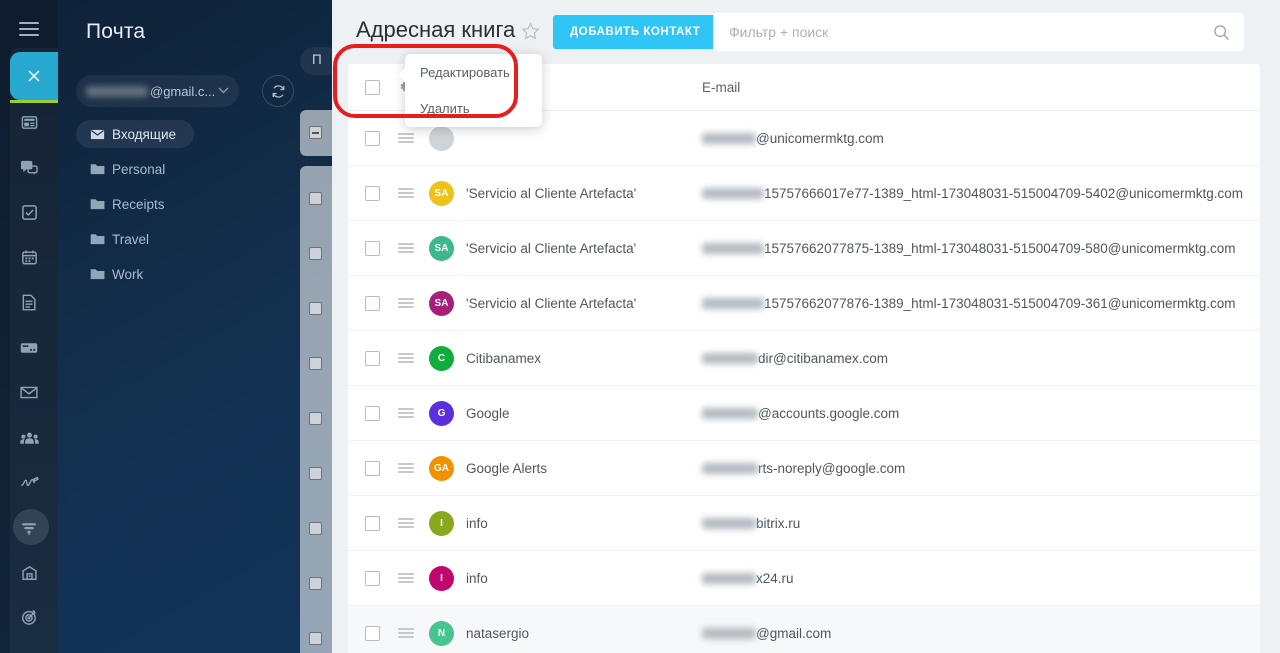 The height and width of the screenshot is (653, 1280). Describe the element at coordinates (196, 274) in the screenshot. I see `folder-item-work: Work` at that location.